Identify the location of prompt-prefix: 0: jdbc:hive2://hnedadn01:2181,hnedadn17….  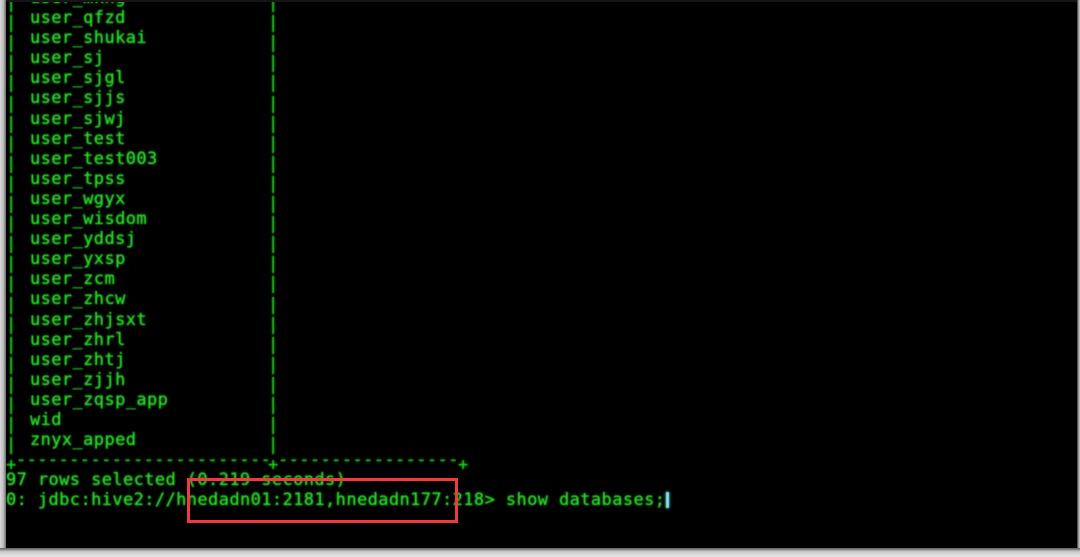
(256, 500).